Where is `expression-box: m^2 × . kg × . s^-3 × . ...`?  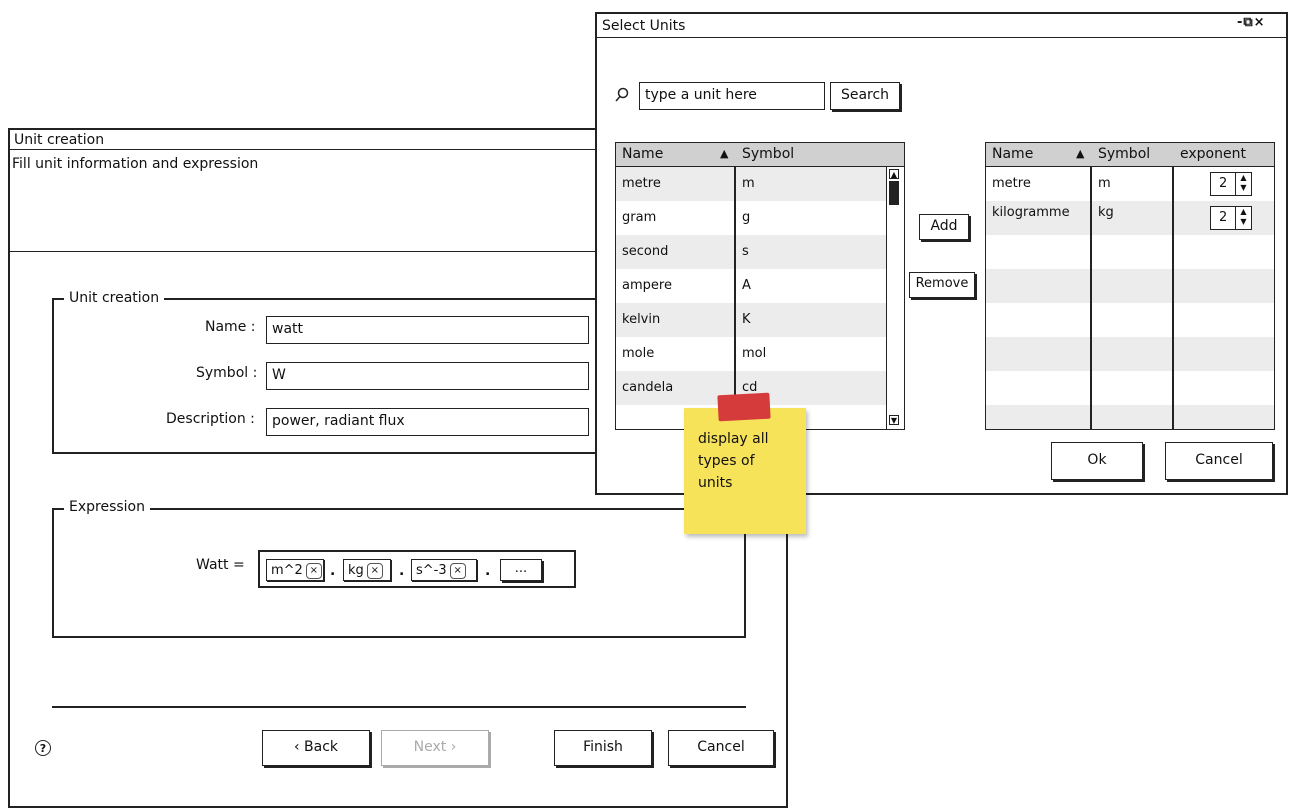 expression-box: m^2 × . kg × . s^-3 × . ... is located at coordinates (417, 569).